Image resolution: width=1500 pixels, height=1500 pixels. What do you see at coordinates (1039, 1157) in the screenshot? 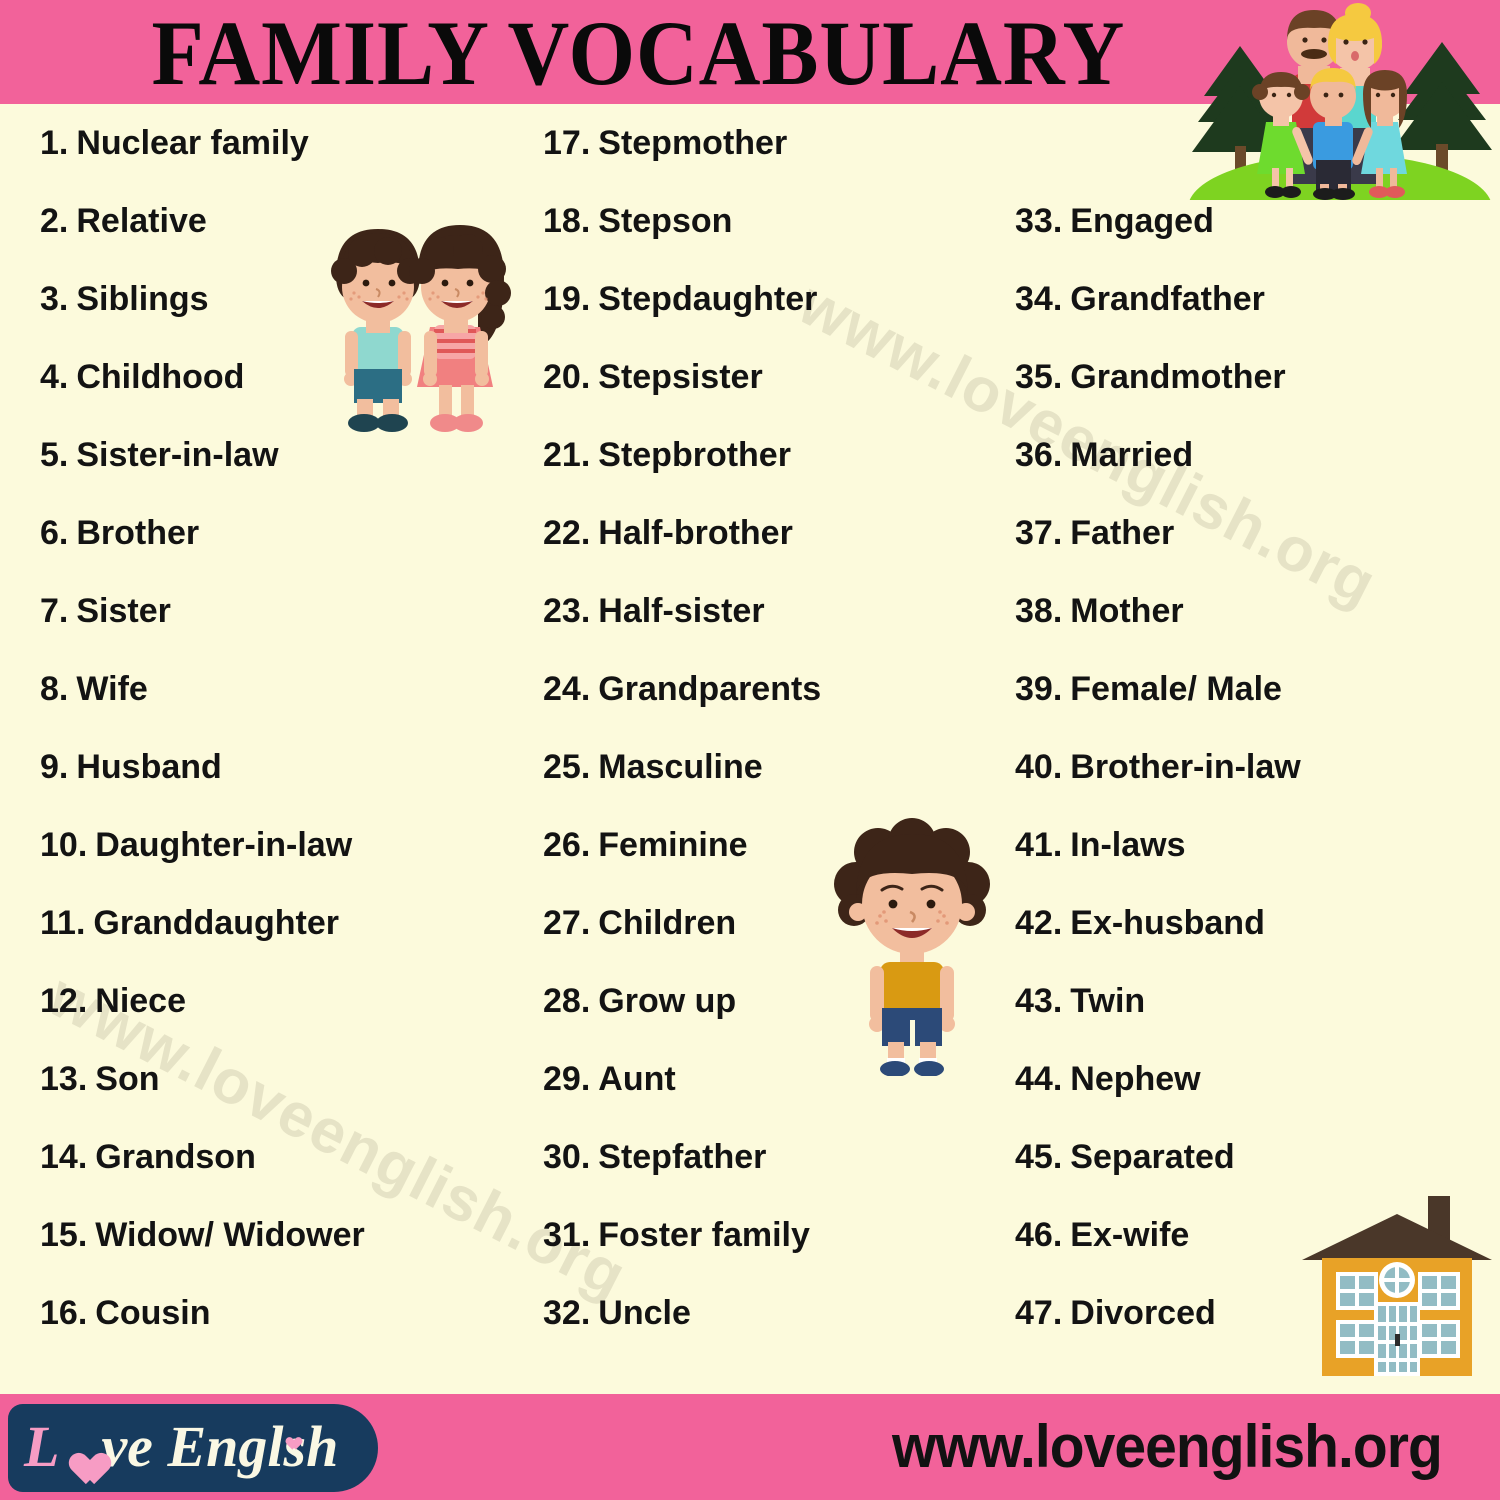
I see `item-number: 45.` at bounding box center [1039, 1157].